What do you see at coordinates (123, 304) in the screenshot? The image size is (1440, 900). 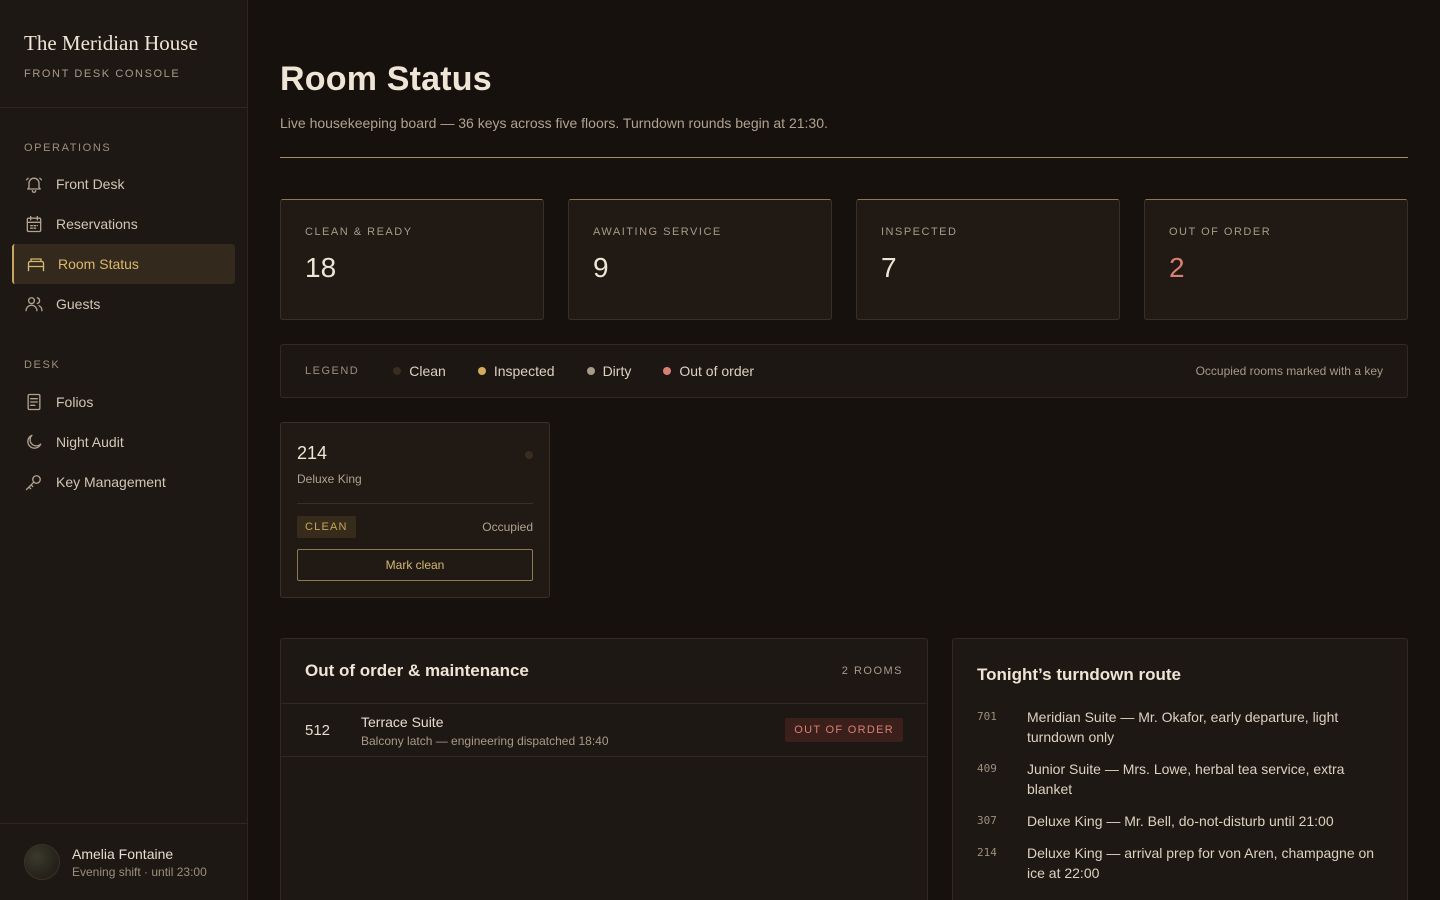 I see `sidebar-item-guests: Guests` at bounding box center [123, 304].